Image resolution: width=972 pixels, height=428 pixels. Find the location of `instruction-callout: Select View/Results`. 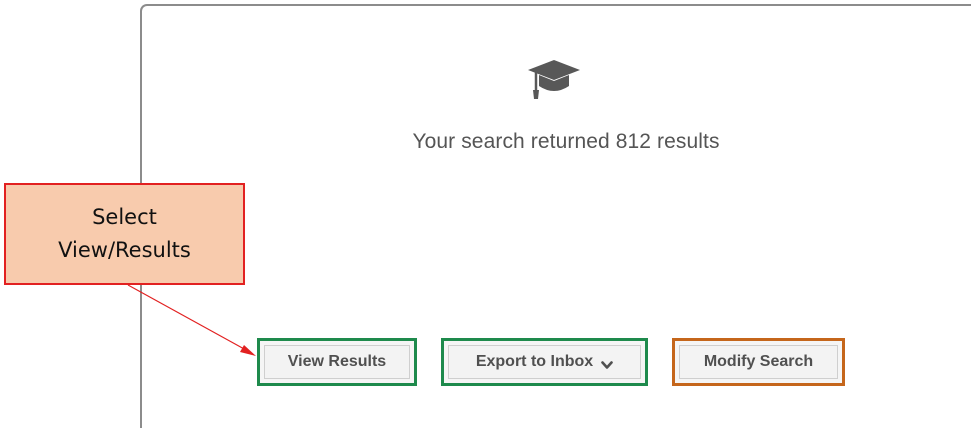

instruction-callout: Select View/Results is located at coordinates (124, 234).